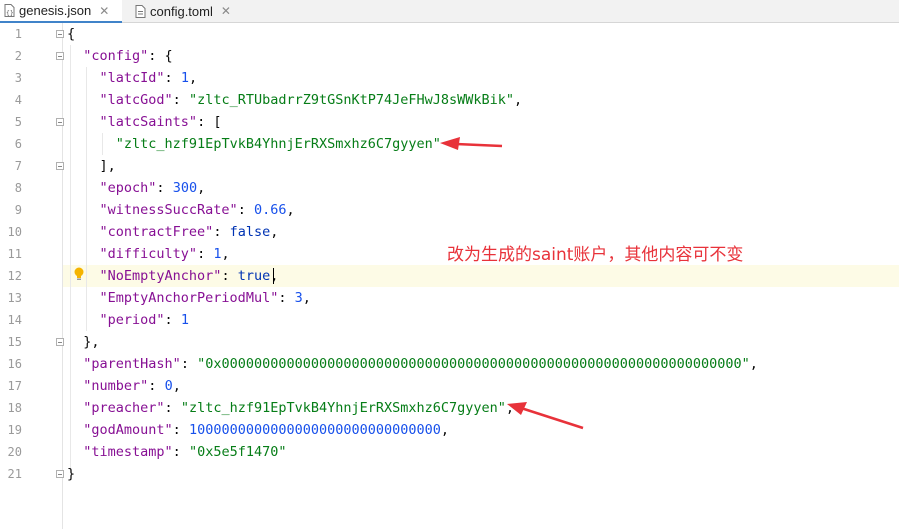 This screenshot has width=899, height=529. What do you see at coordinates (148, 122) in the screenshot?
I see `json-key: "latcSaints"` at bounding box center [148, 122].